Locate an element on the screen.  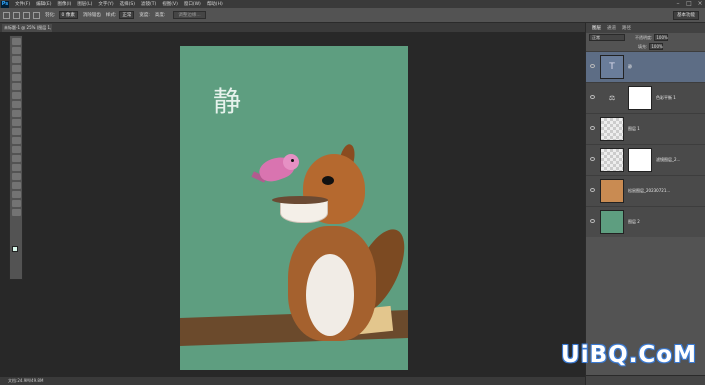
menu-filter: 滤镜(T) is located at coordinates (148, 4).